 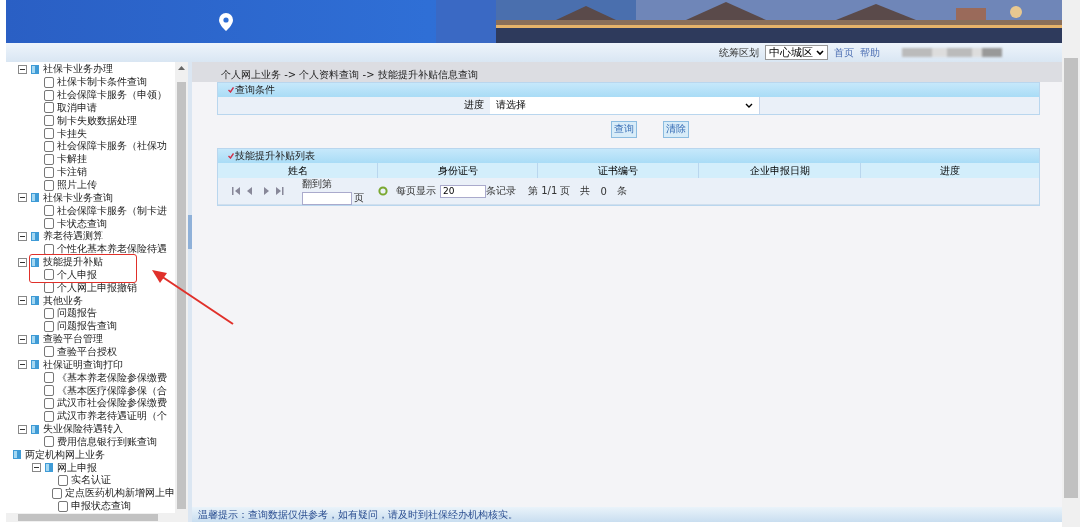 What do you see at coordinates (102, 82) in the screenshot?
I see `tree-item: 社保卡制卡条件查询` at bounding box center [102, 82].